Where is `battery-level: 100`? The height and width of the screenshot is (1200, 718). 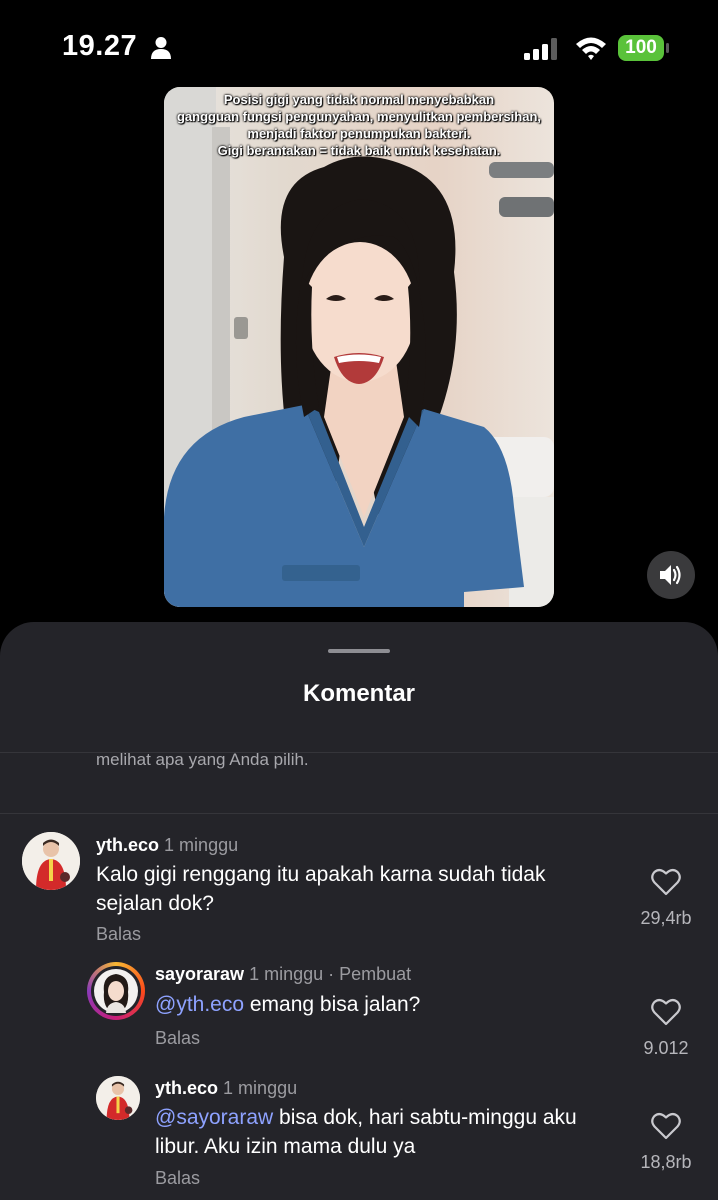 battery-level: 100 is located at coordinates (641, 48).